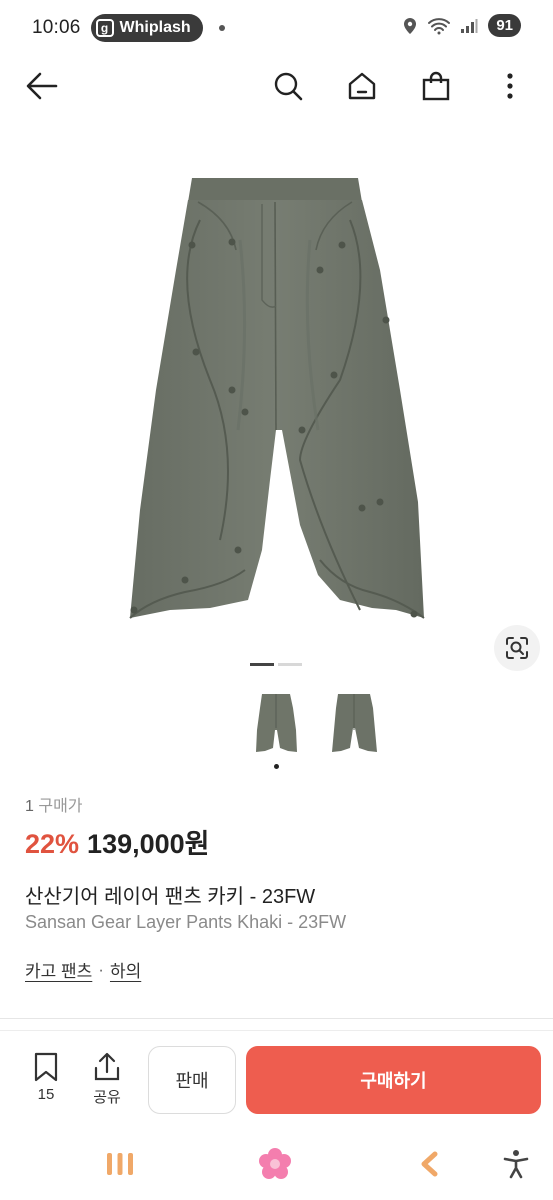 The image size is (553, 1200). I want to click on battery-indicator: 91, so click(504, 25).